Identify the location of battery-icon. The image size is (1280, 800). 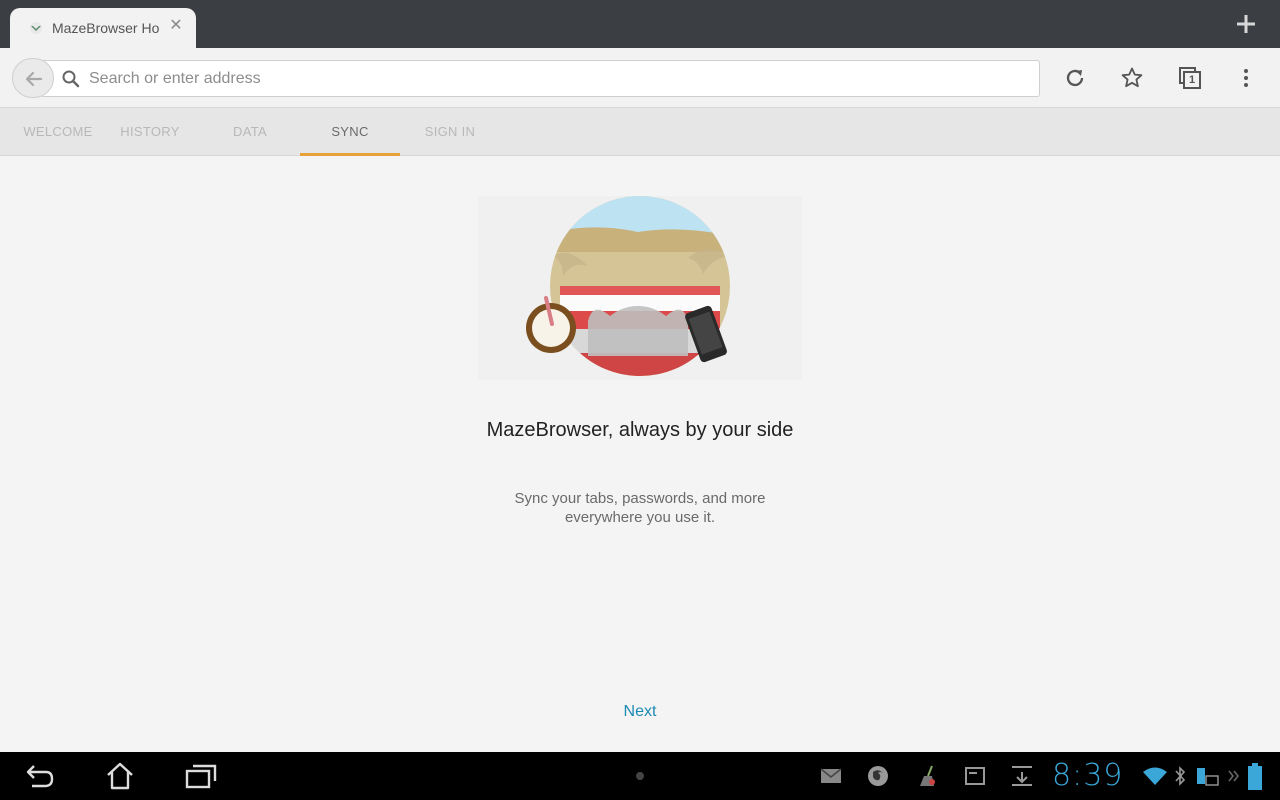
(1255, 776).